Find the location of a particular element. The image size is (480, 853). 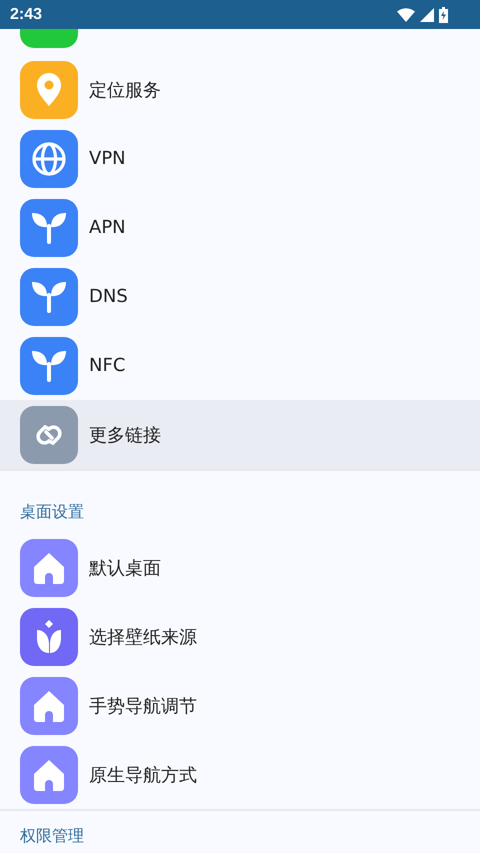

item-label: 更多链接 is located at coordinates (125, 435).